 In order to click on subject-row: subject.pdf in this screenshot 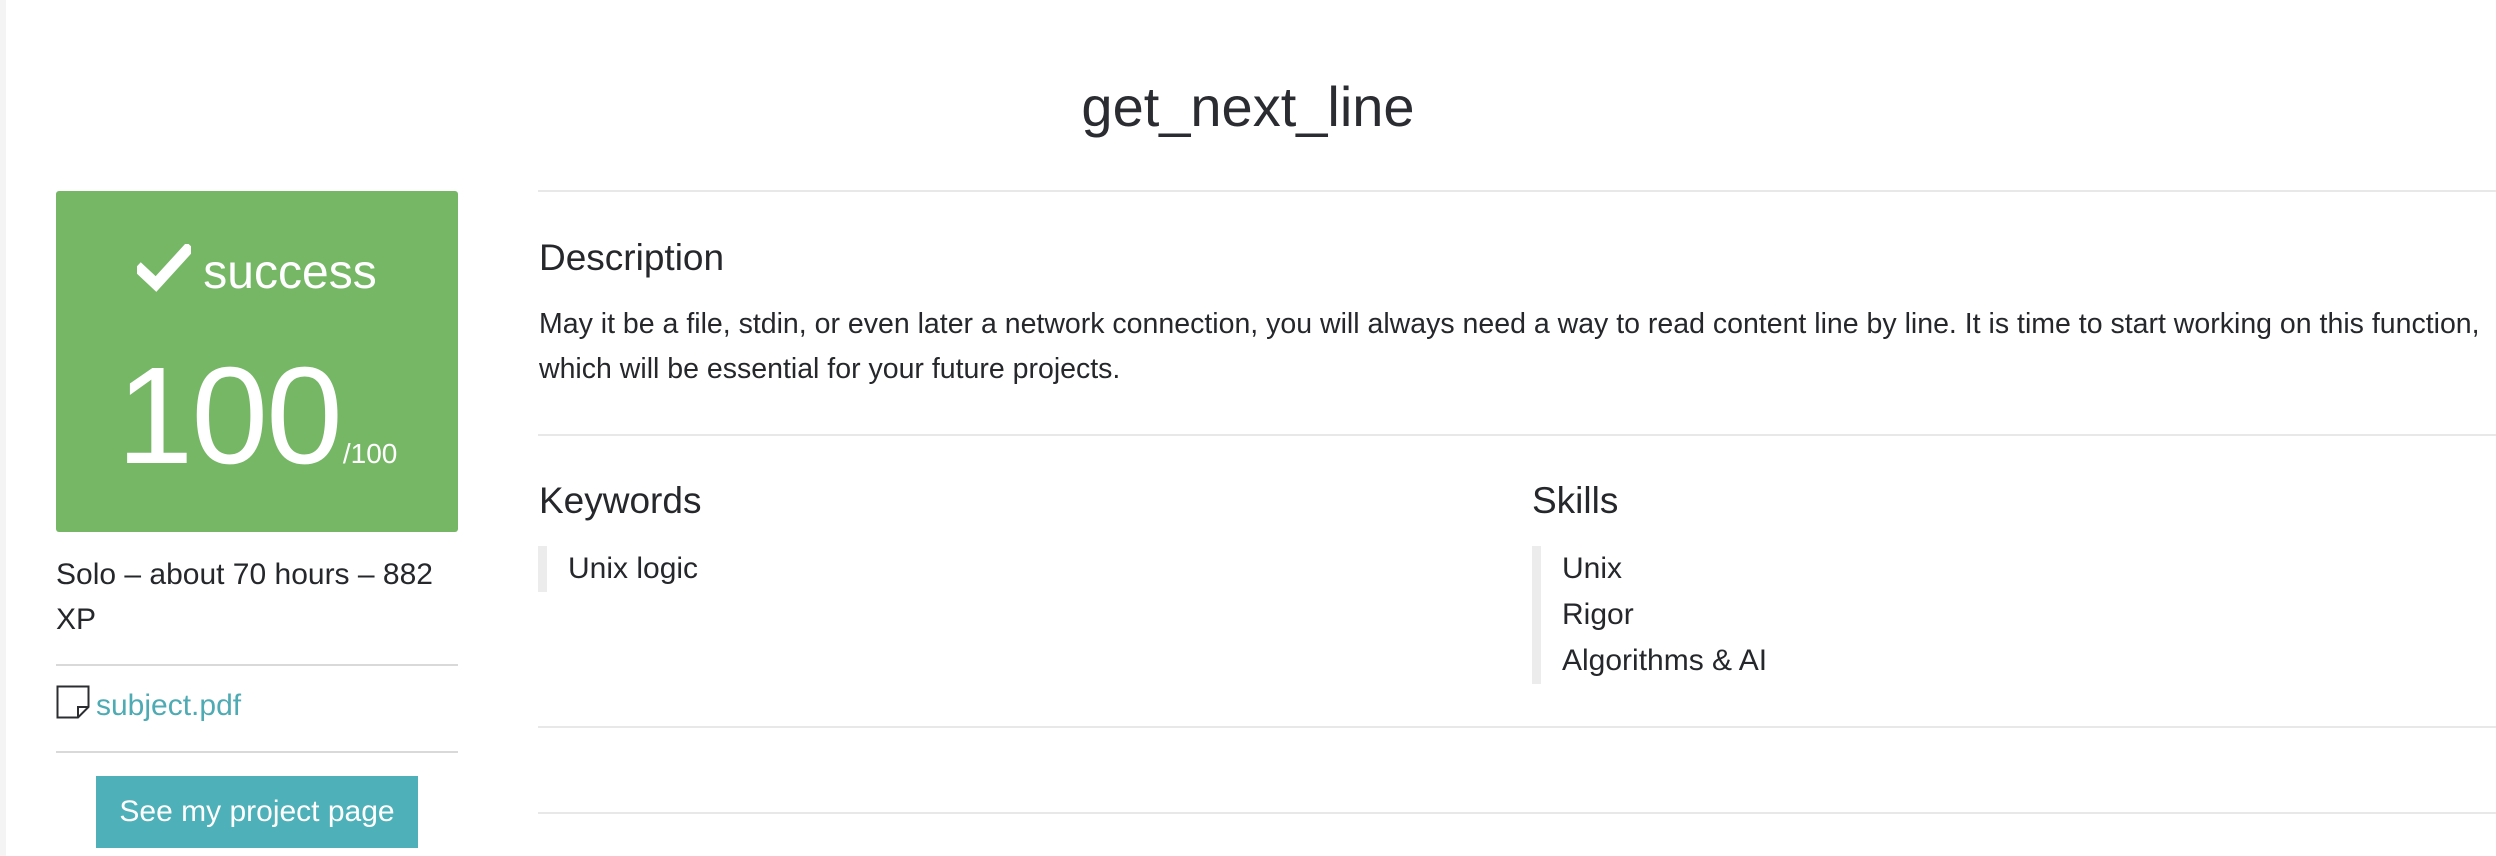, I will do `click(148, 705)`.